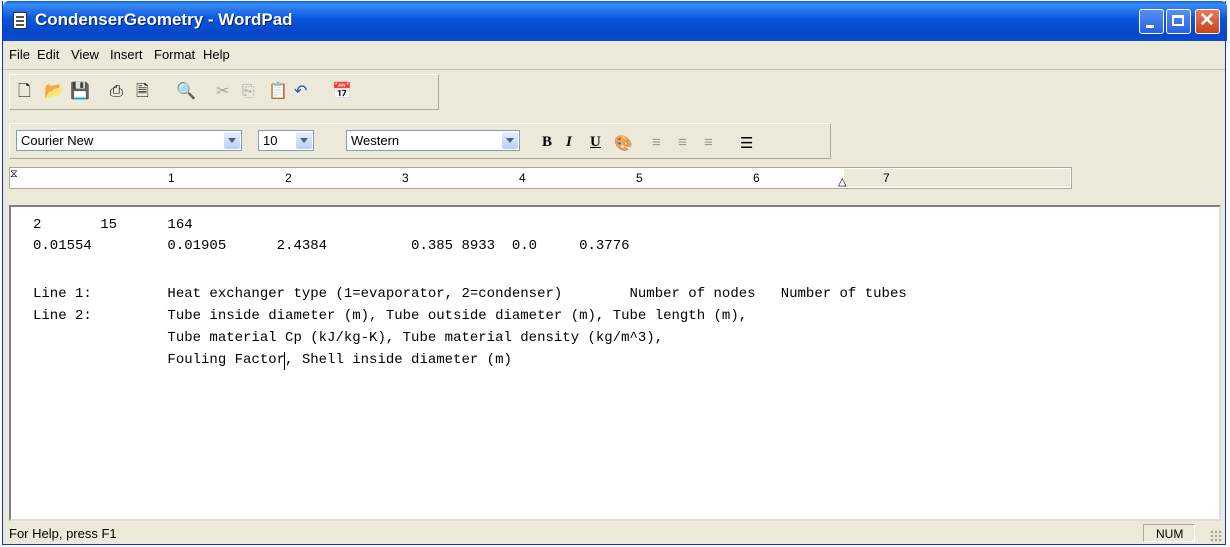 This screenshot has height=547, width=1230. Describe the element at coordinates (623, 143) in the screenshot. I see `color-palette-icon: 🎨` at that location.